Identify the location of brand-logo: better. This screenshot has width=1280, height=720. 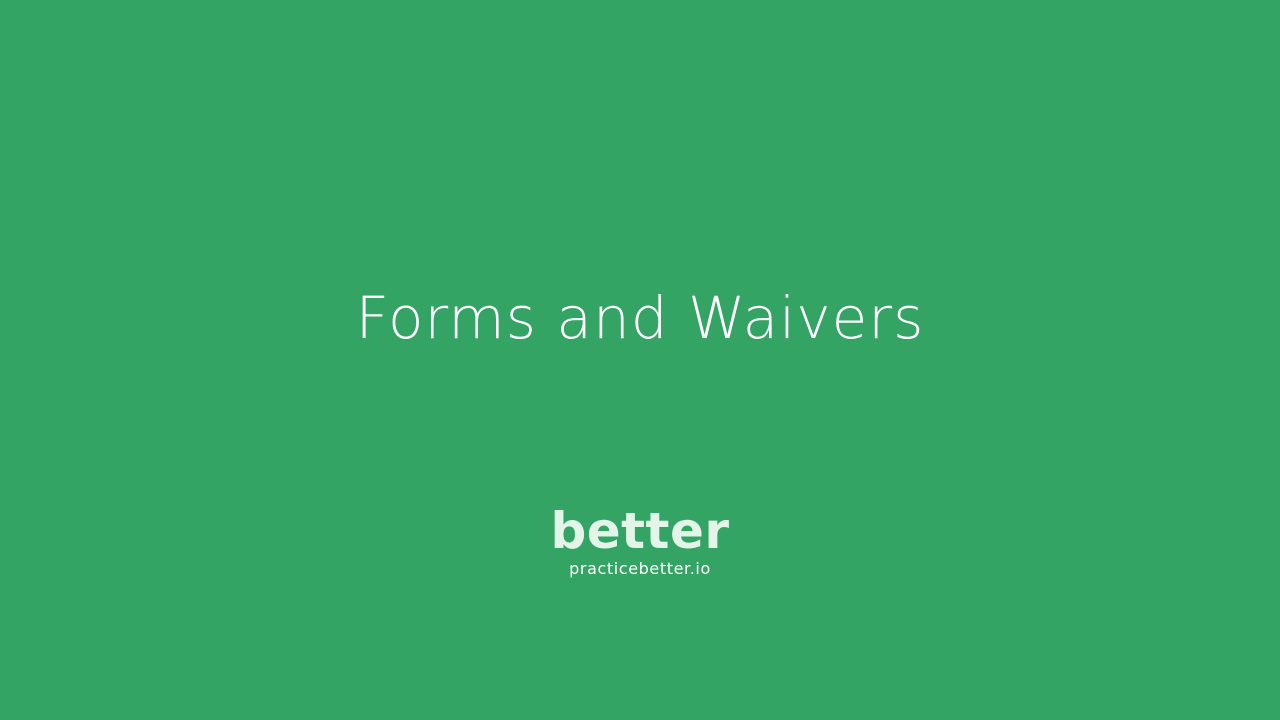
(640, 531).